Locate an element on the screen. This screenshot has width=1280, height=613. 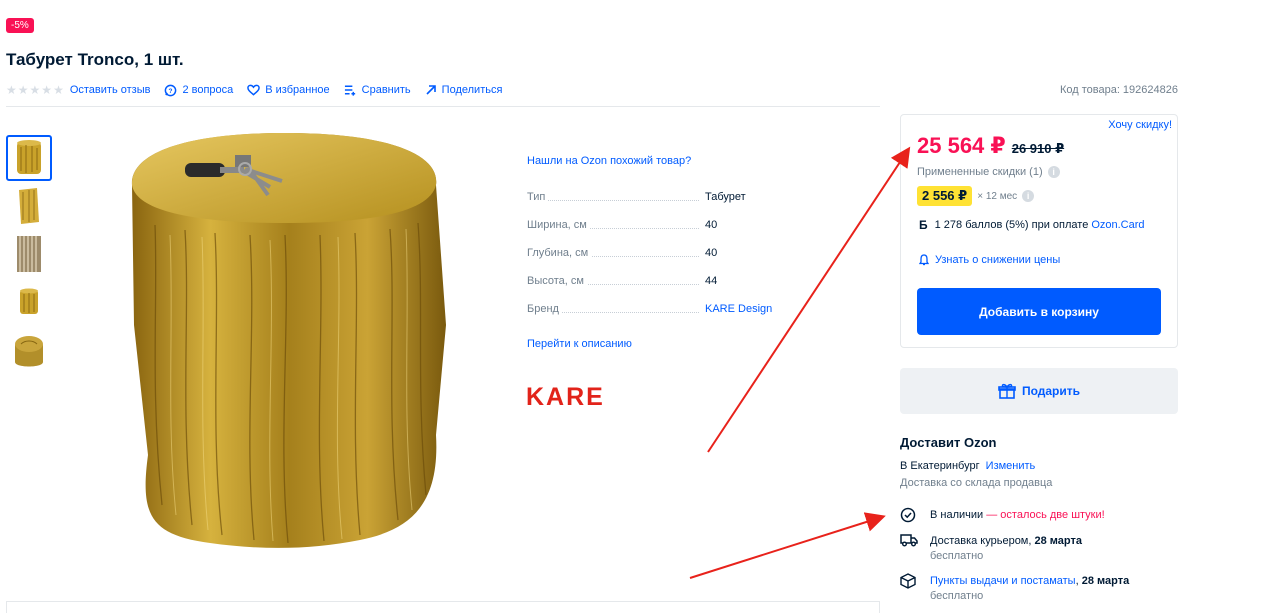
installment-price: 2 556 ₽ is located at coordinates (945, 196).